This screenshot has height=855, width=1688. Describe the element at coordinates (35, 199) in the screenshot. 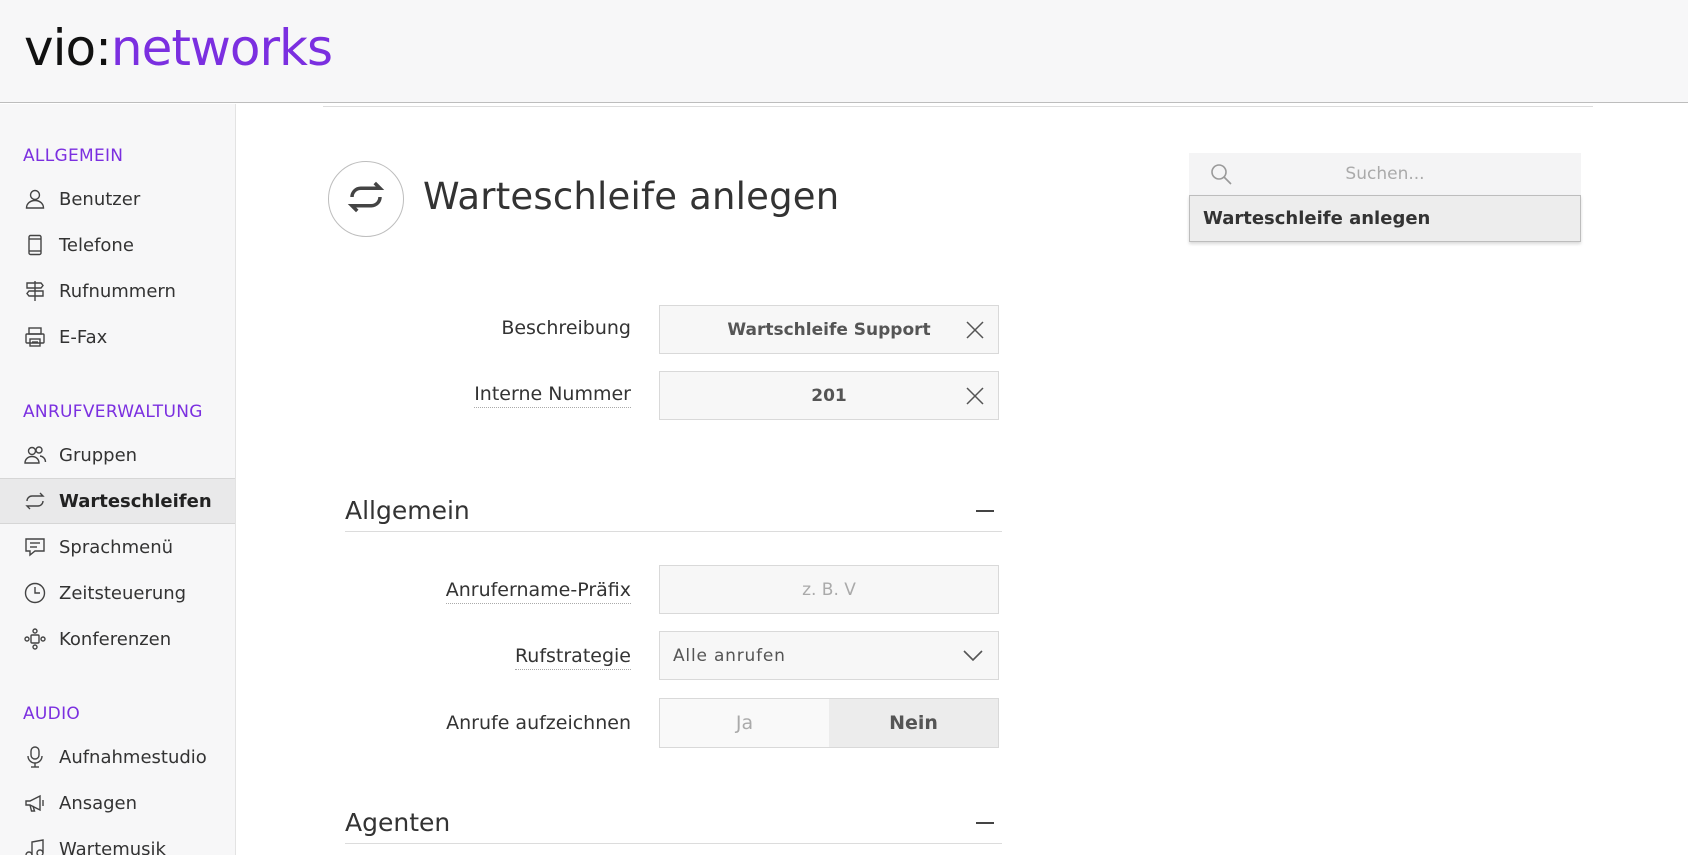

I see `user-icon` at that location.